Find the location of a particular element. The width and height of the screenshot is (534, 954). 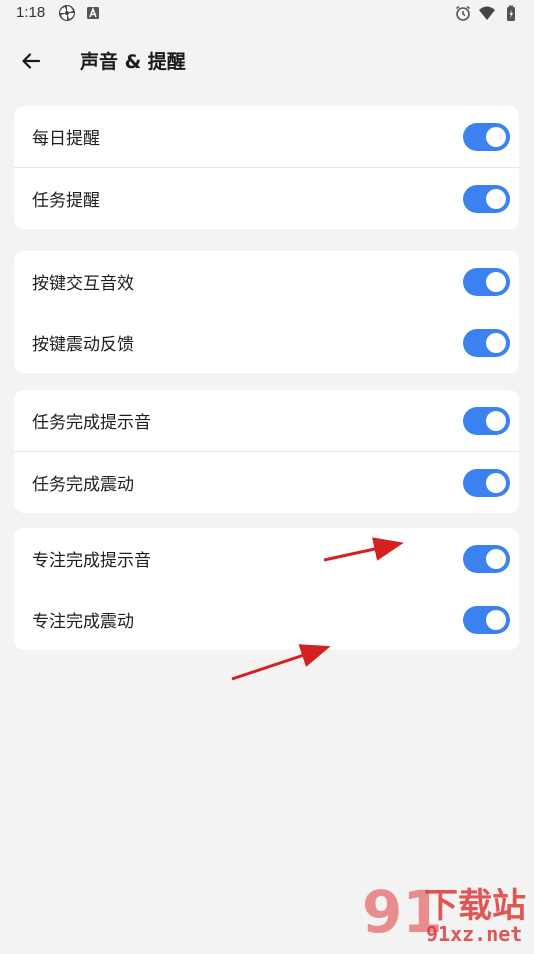

settings-group-reminders: 每日提醒 任务提醒 is located at coordinates (266, 167).